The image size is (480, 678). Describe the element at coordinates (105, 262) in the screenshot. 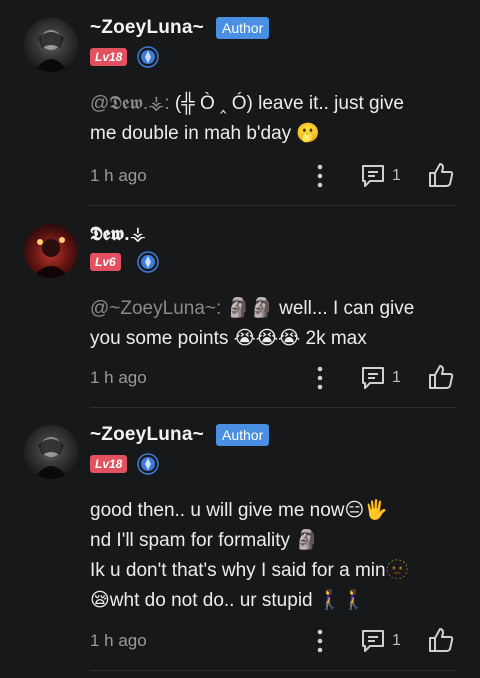

I see `level-badge: Lv6` at that location.